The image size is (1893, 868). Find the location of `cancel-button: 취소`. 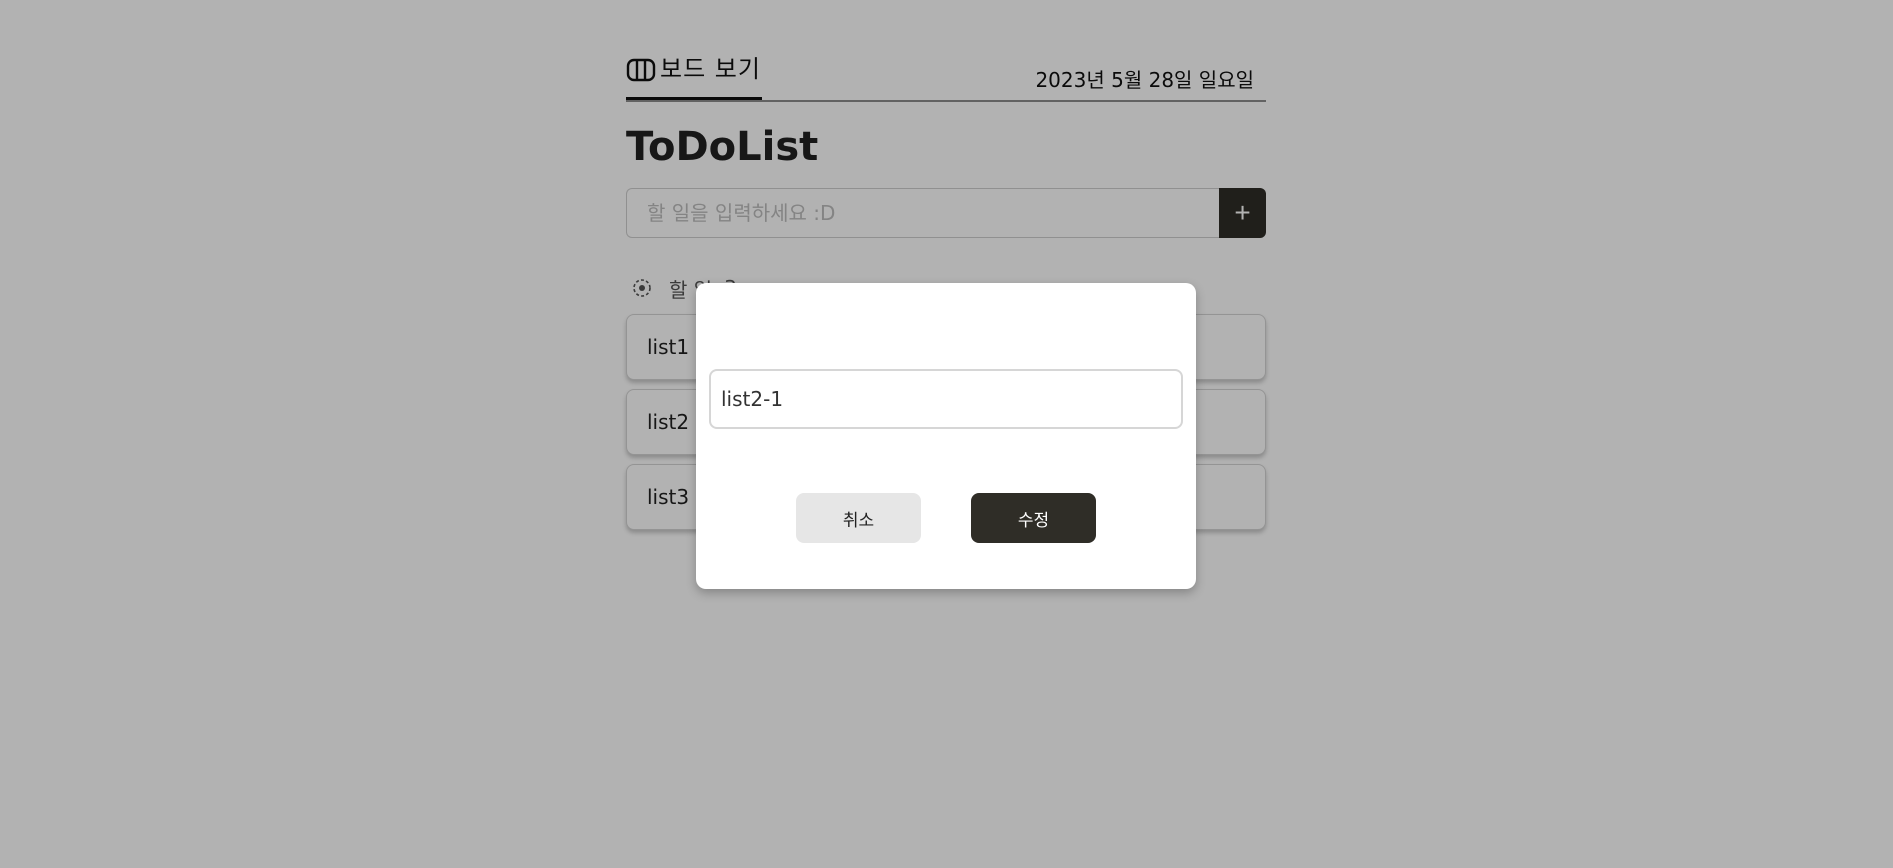

cancel-button: 취소 is located at coordinates (858, 518).